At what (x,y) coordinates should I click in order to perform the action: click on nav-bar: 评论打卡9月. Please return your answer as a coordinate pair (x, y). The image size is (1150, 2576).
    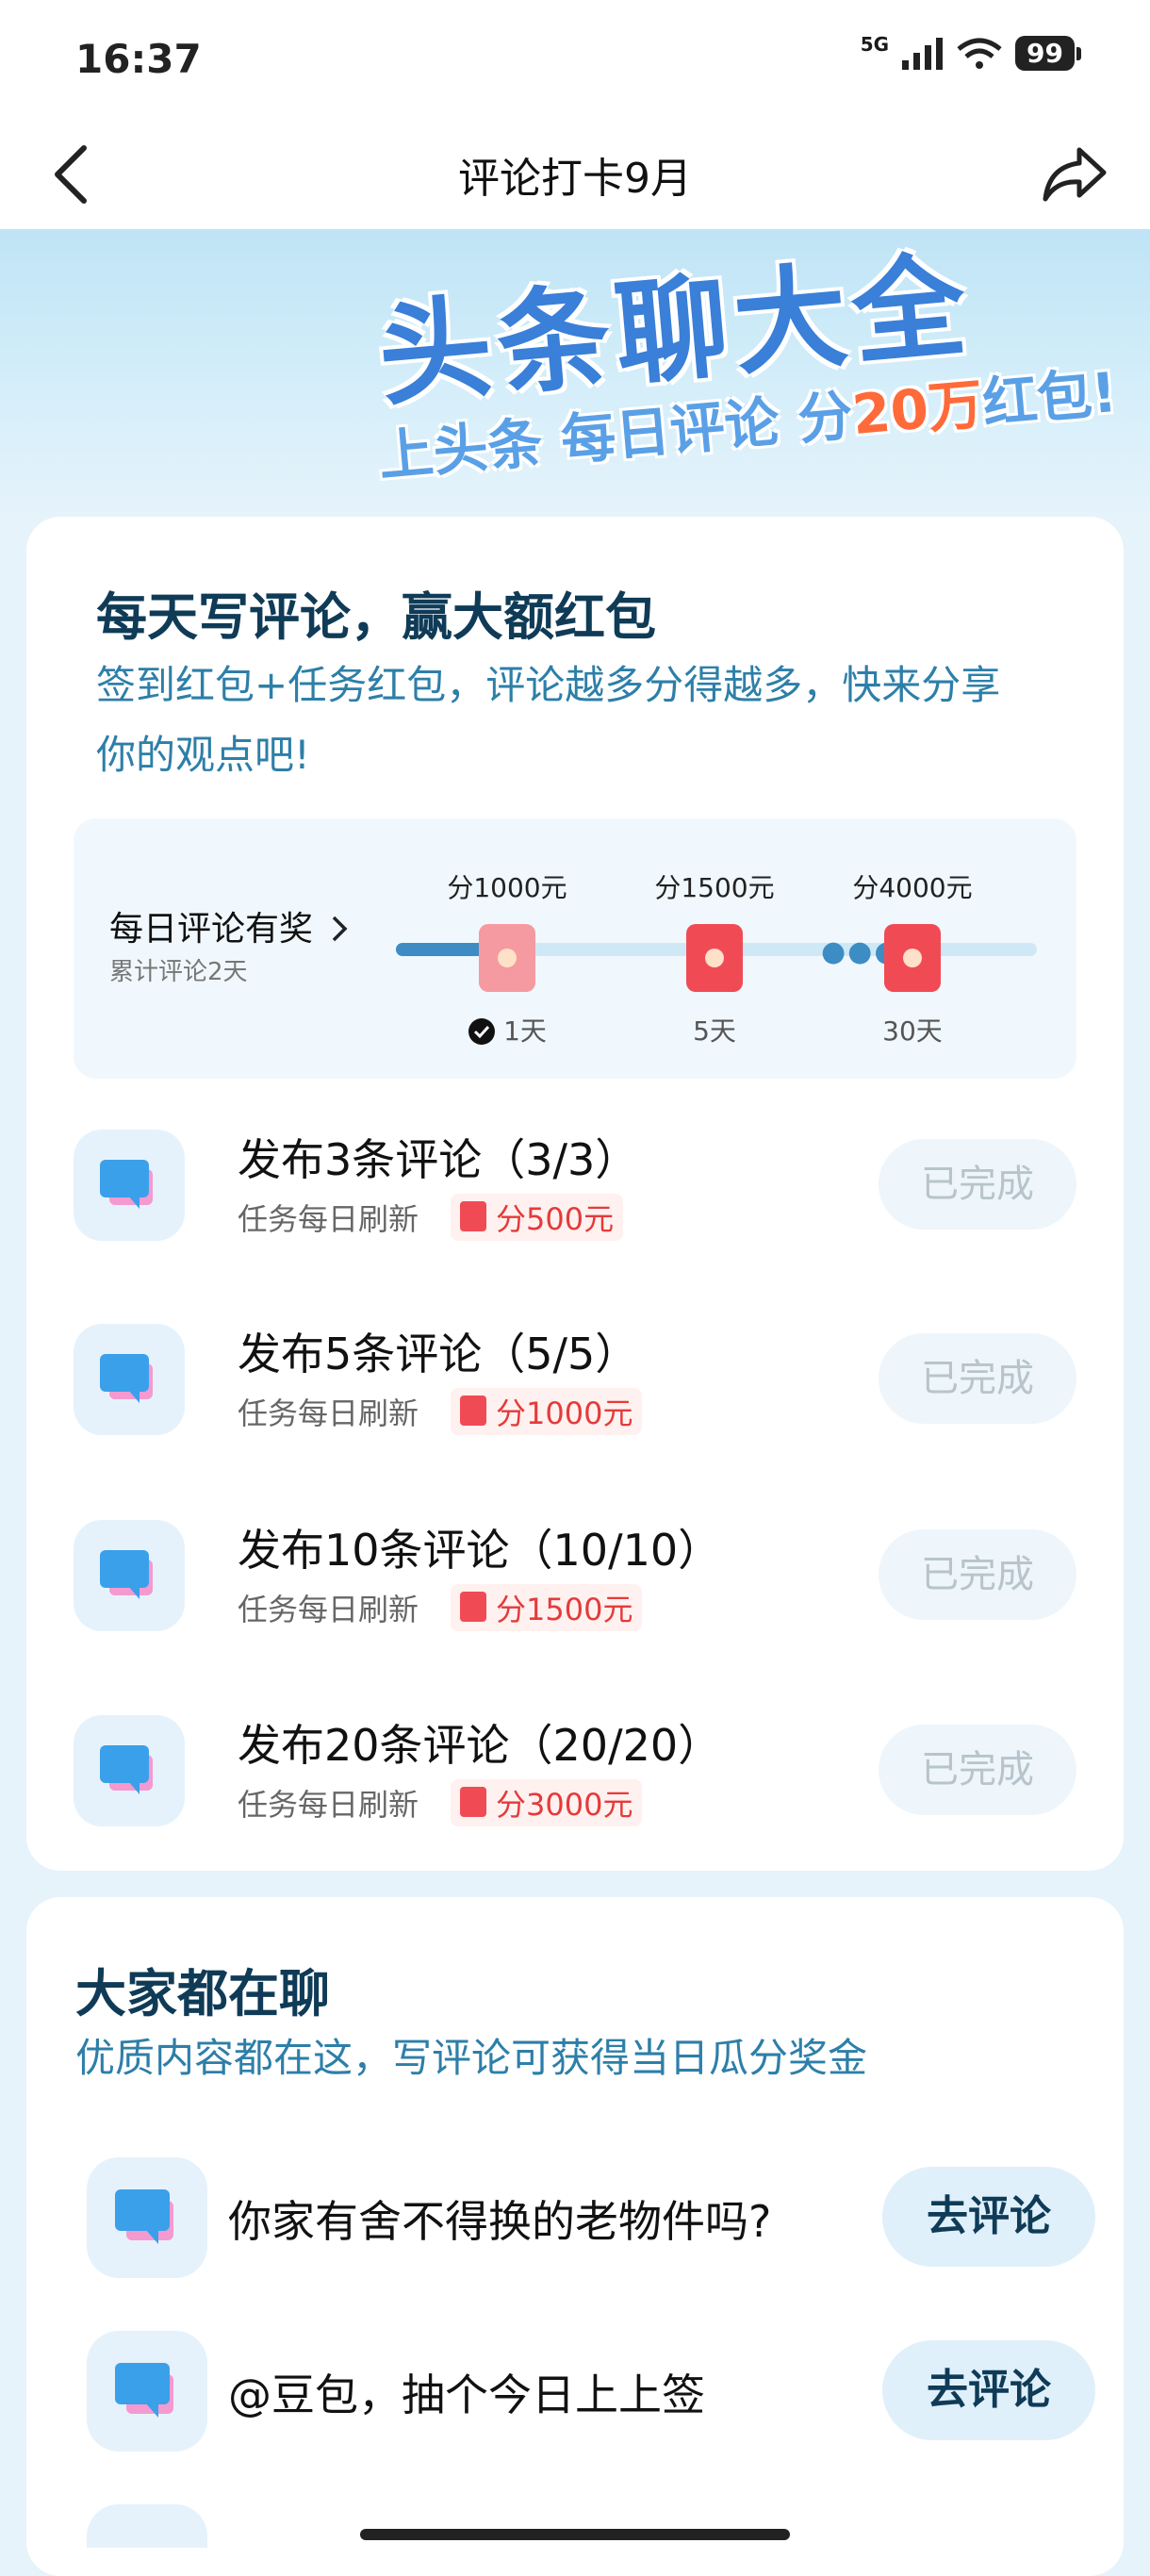
    Looking at the image, I should click on (575, 173).